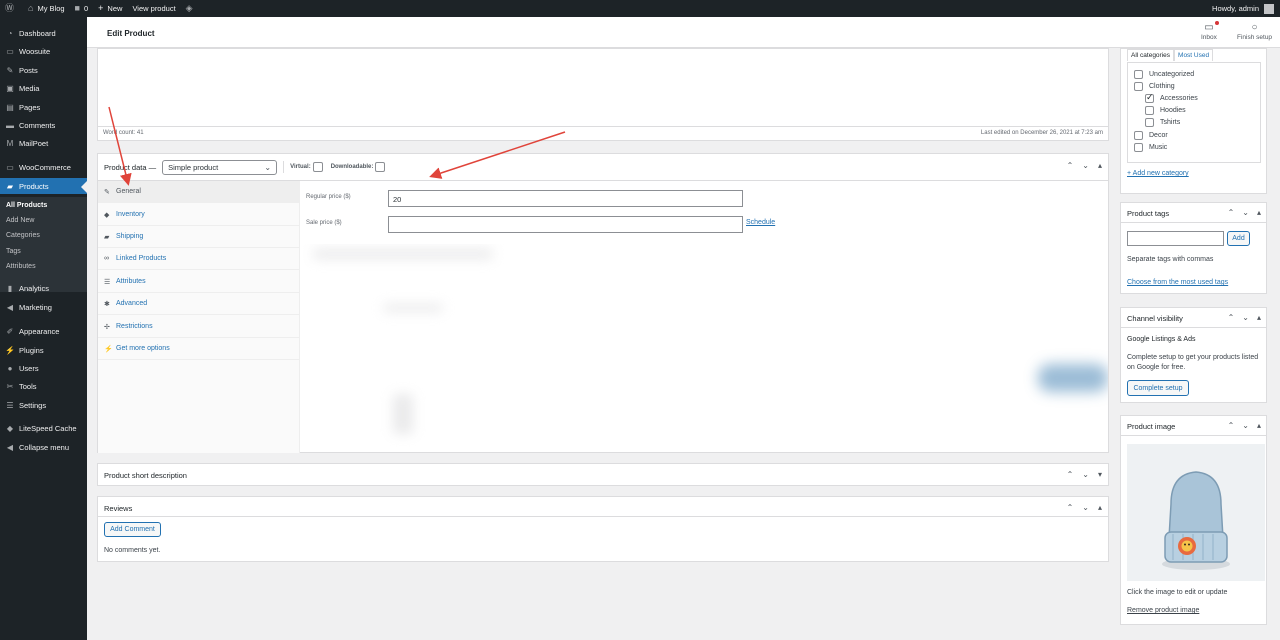 The image size is (1280, 640). Describe the element at coordinates (497, 155) in the screenshot. I see `arrow-to-regular-price` at that location.